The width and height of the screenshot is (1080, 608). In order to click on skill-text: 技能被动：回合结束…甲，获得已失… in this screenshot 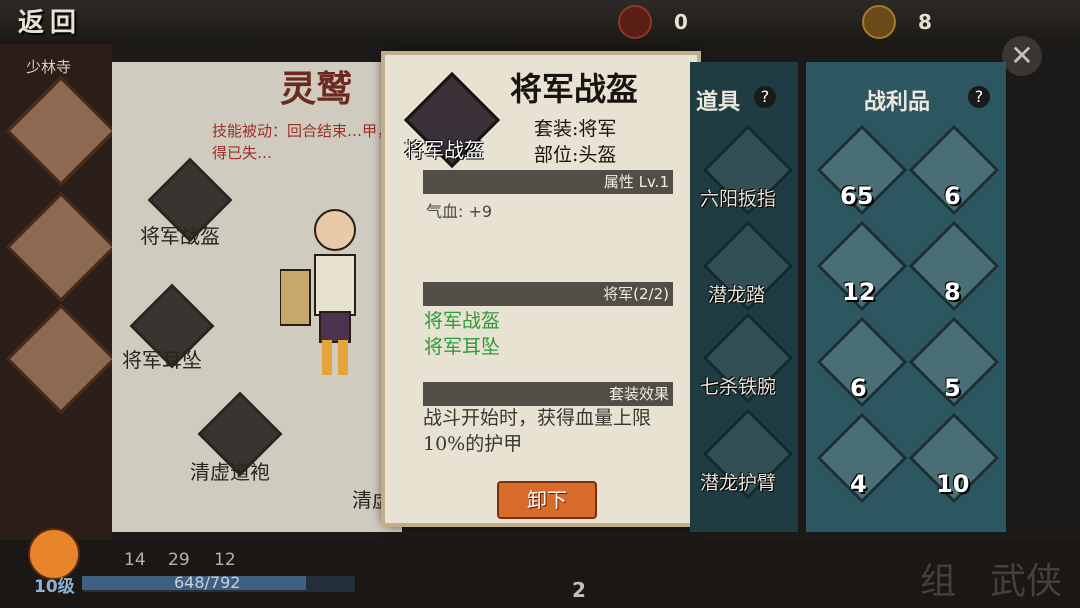, I will do `click(310, 142)`.